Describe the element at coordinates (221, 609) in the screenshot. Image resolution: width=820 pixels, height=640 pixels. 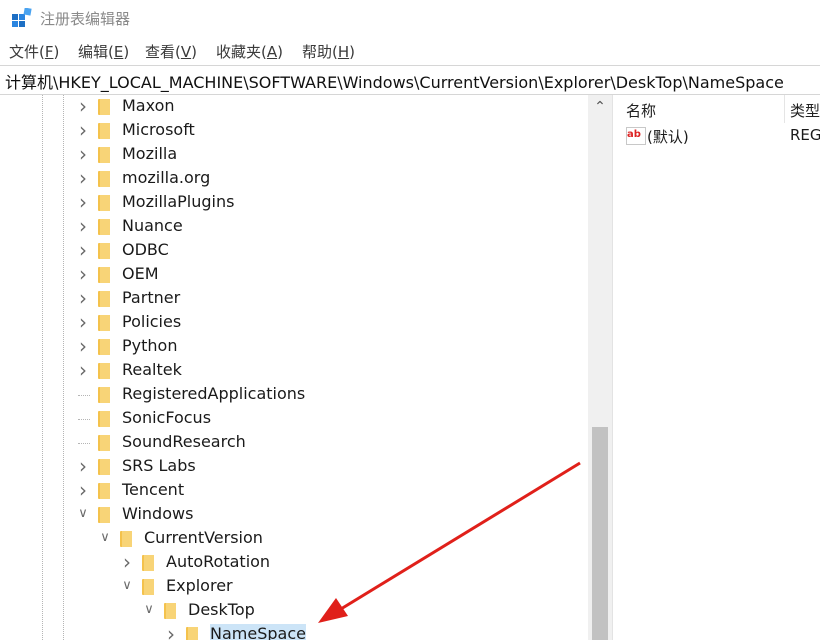
I see `tree-item-label: DeskTop` at that location.